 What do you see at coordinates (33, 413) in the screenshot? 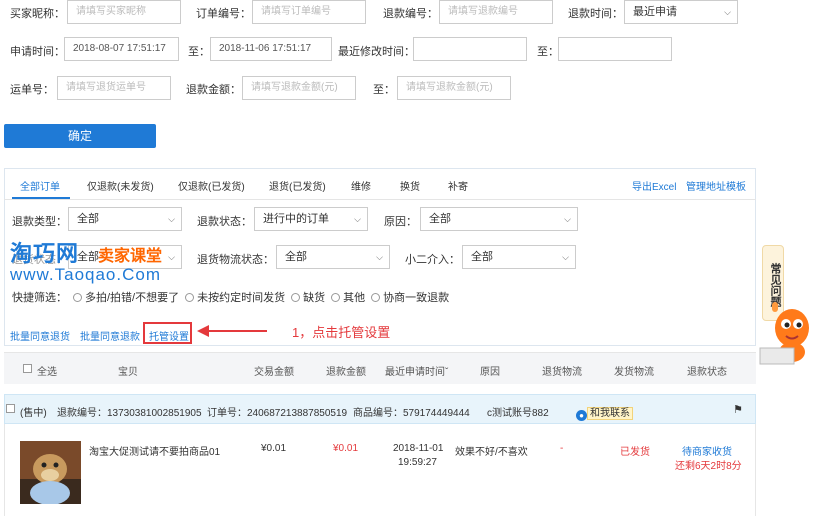
I see `order-status-tag: (售中)` at bounding box center [33, 413].